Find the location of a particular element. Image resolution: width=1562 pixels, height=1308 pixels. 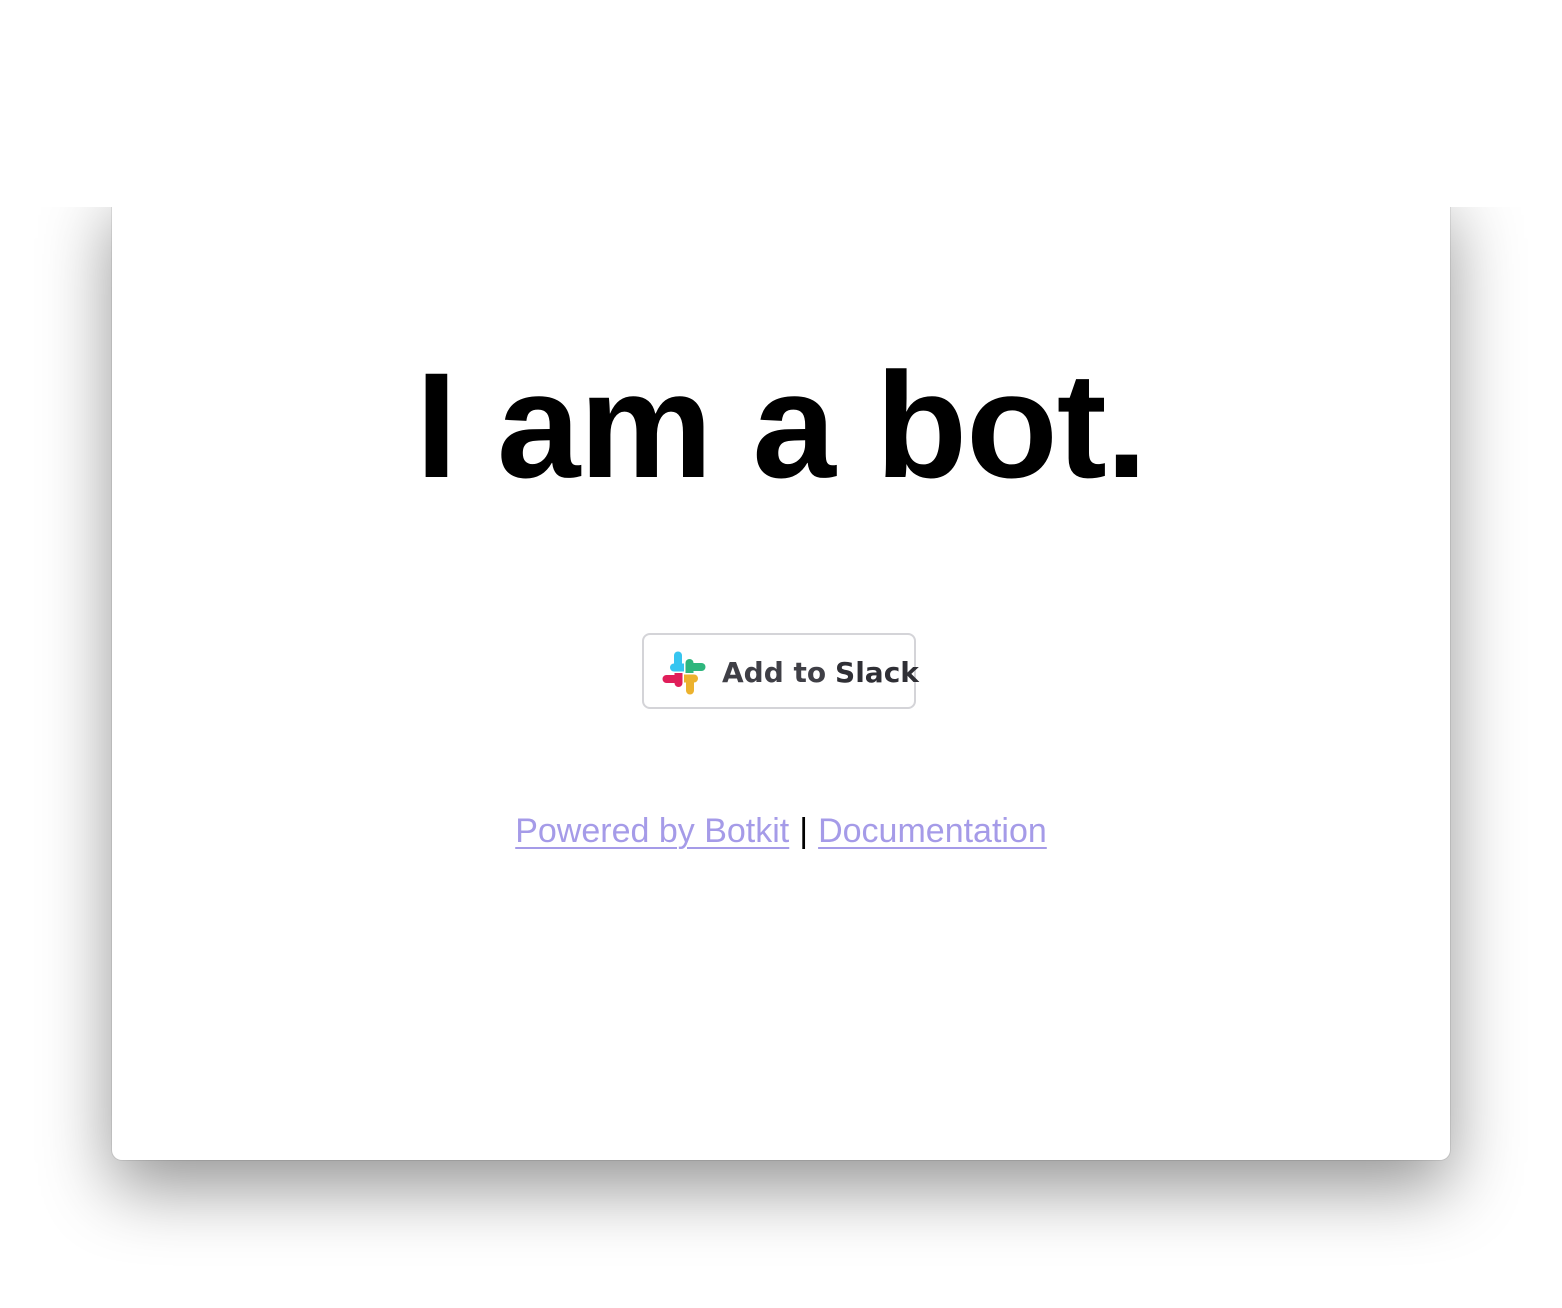

add-to-slack-label: Add to Slack is located at coordinates (820, 673).